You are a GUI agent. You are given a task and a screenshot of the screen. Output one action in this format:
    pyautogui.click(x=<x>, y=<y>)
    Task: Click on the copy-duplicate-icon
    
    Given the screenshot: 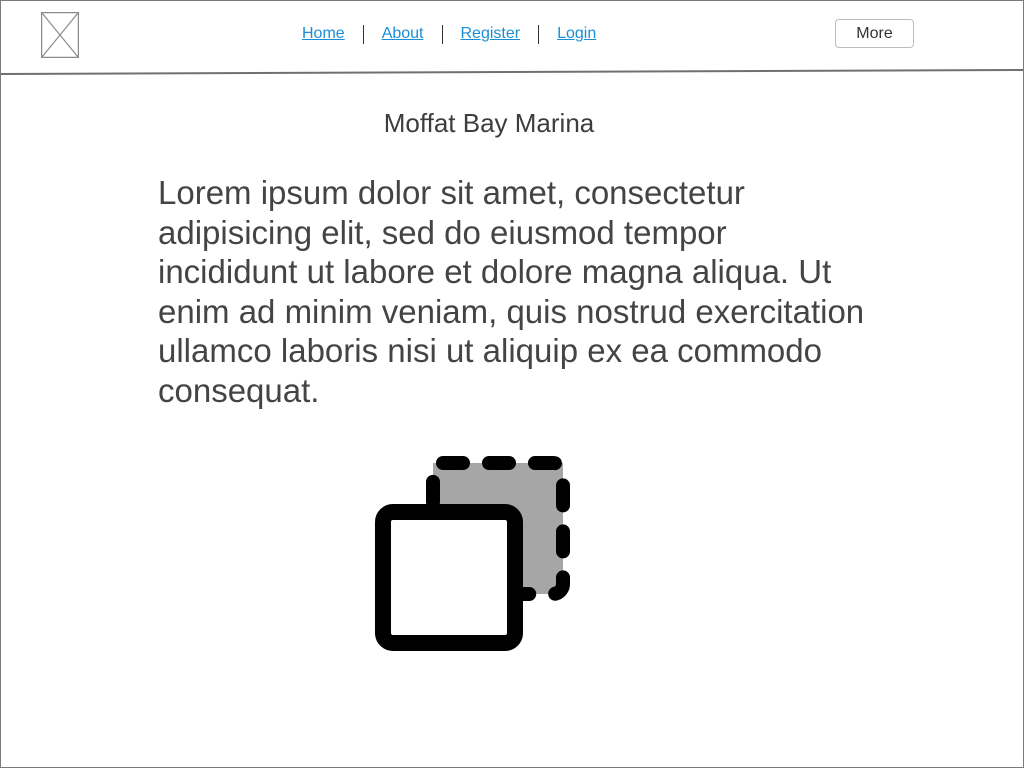 What is the action you would take?
    pyautogui.click(x=472, y=553)
    